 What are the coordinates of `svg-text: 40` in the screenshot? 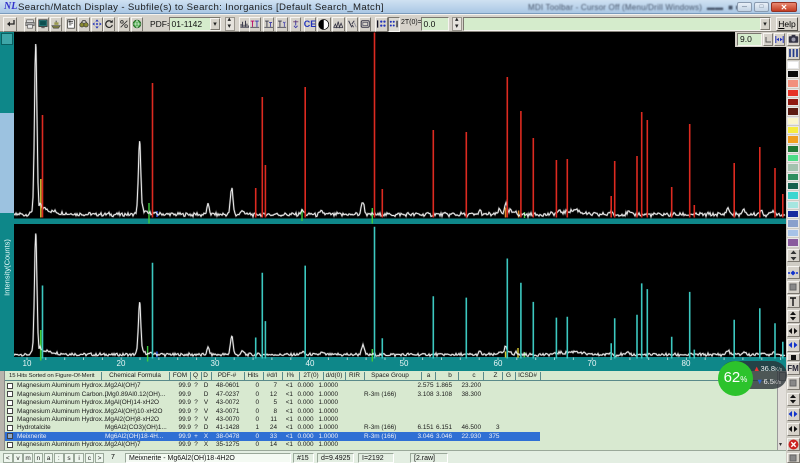 It's located at (310, 363).